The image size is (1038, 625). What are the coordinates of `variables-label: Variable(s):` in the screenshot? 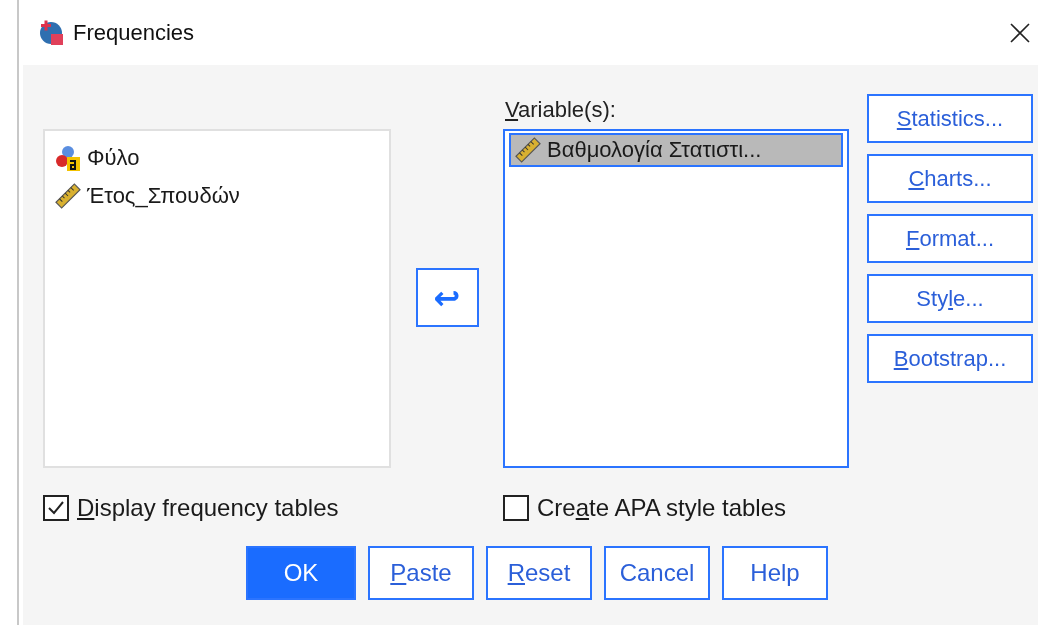 It's located at (560, 110).